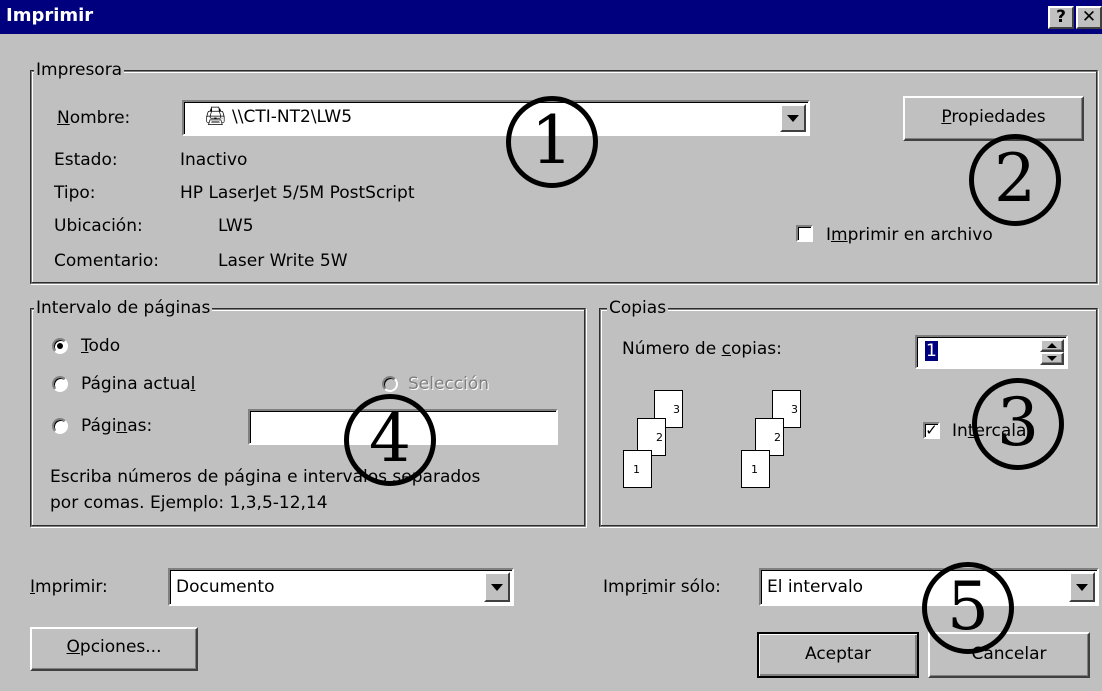  I want to click on comment-value: Laser Write 5W, so click(283, 261).